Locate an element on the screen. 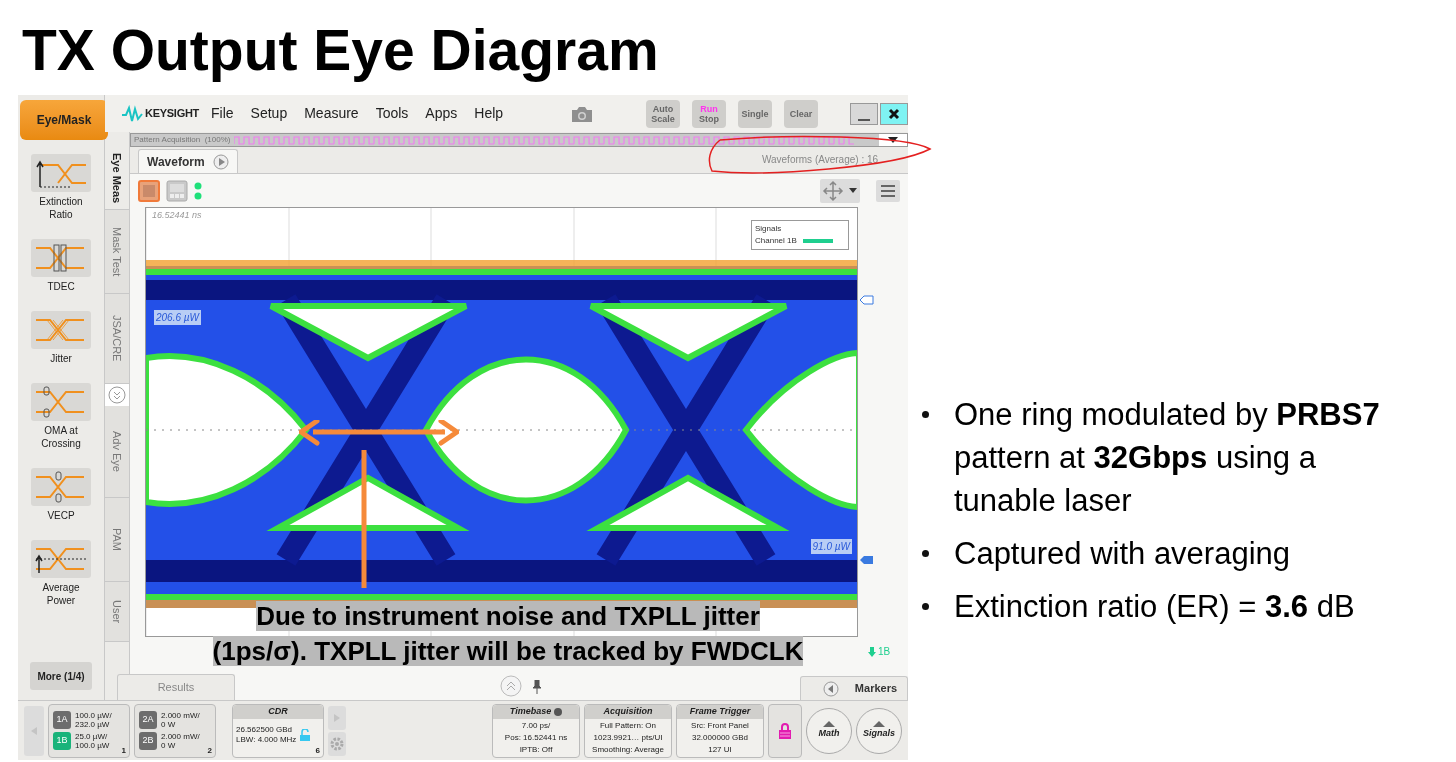 The height and width of the screenshot is (762, 1456). menu-icon is located at coordinates (888, 190).